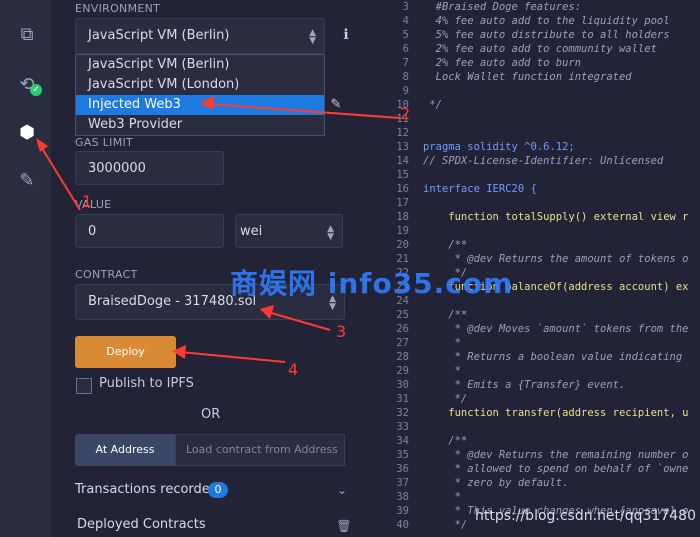  What do you see at coordinates (344, 526) in the screenshot?
I see `trash-icon: 🗑` at bounding box center [344, 526].